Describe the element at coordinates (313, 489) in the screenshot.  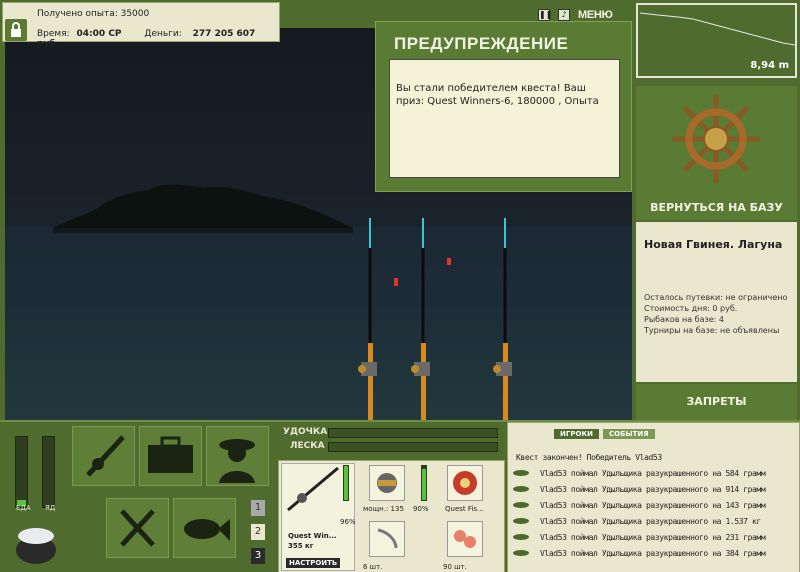
I see `rod-icon` at that location.